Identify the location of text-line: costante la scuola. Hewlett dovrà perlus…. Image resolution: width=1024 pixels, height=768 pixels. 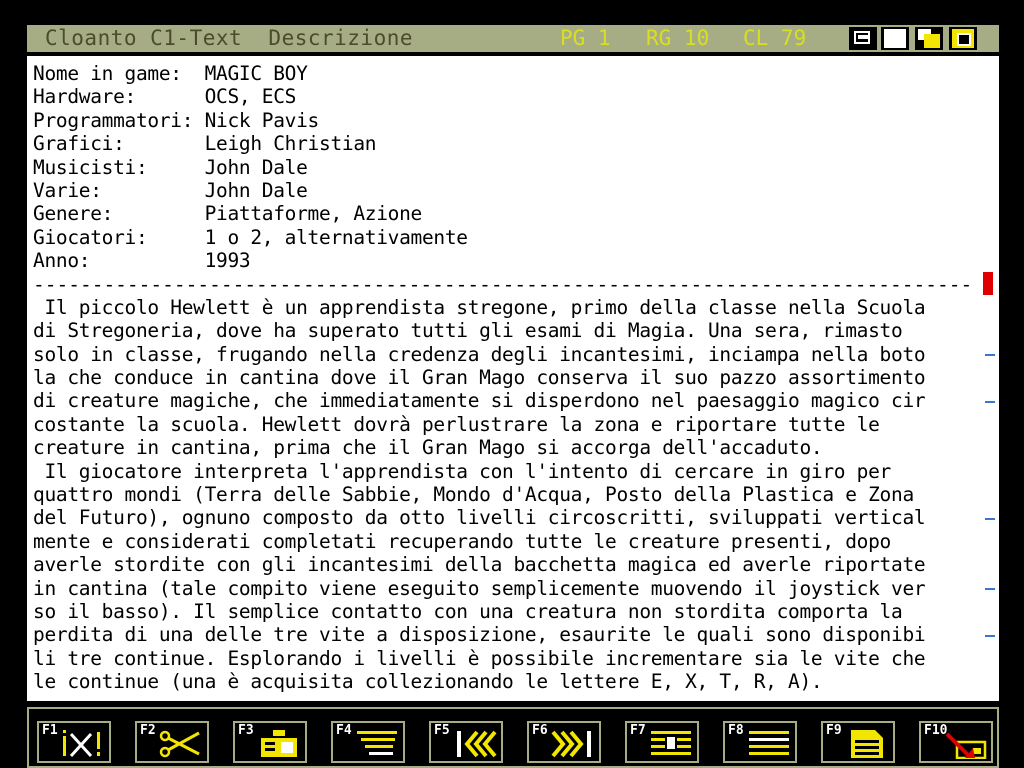
(456, 424).